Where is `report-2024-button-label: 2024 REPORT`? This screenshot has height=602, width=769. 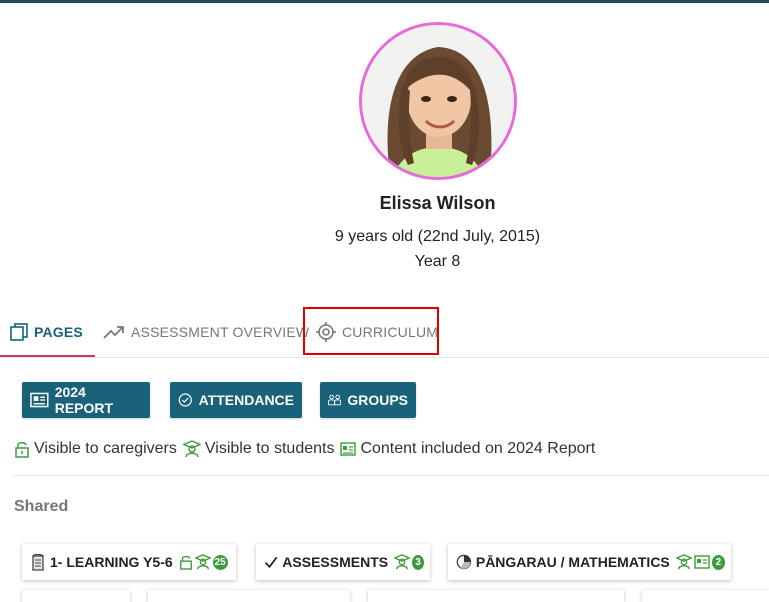 report-2024-button-label: 2024 REPORT is located at coordinates (84, 400).